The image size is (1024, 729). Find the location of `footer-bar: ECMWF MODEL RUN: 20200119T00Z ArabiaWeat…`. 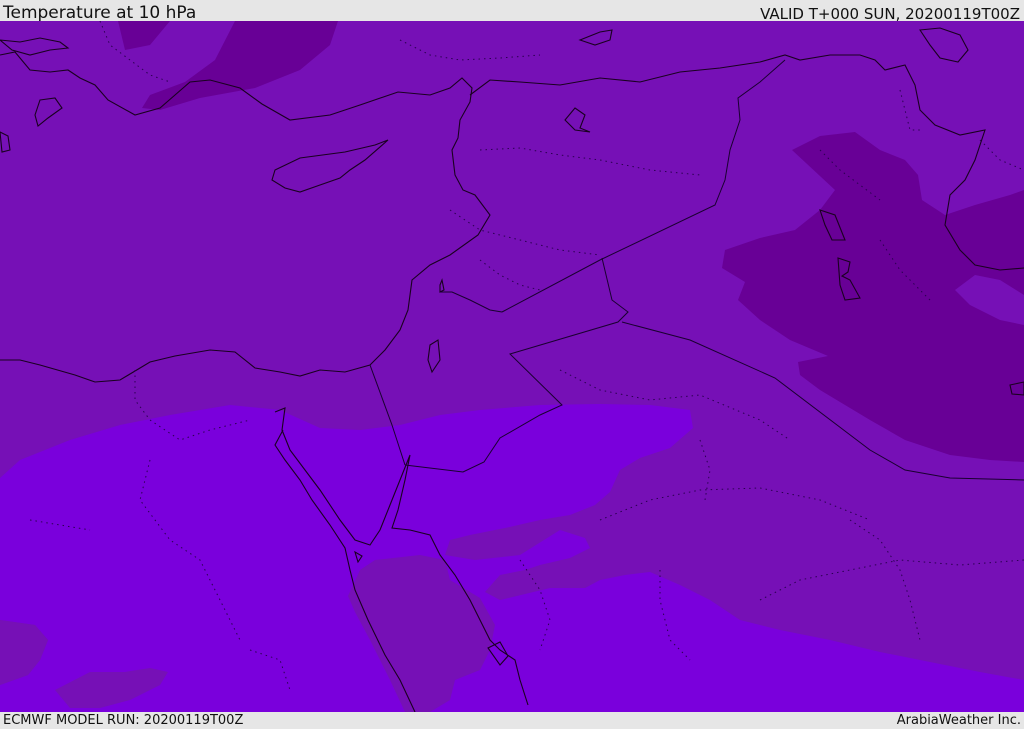

footer-bar: ECMWF MODEL RUN: 20200119T00Z ArabiaWeat… is located at coordinates (512, 720).